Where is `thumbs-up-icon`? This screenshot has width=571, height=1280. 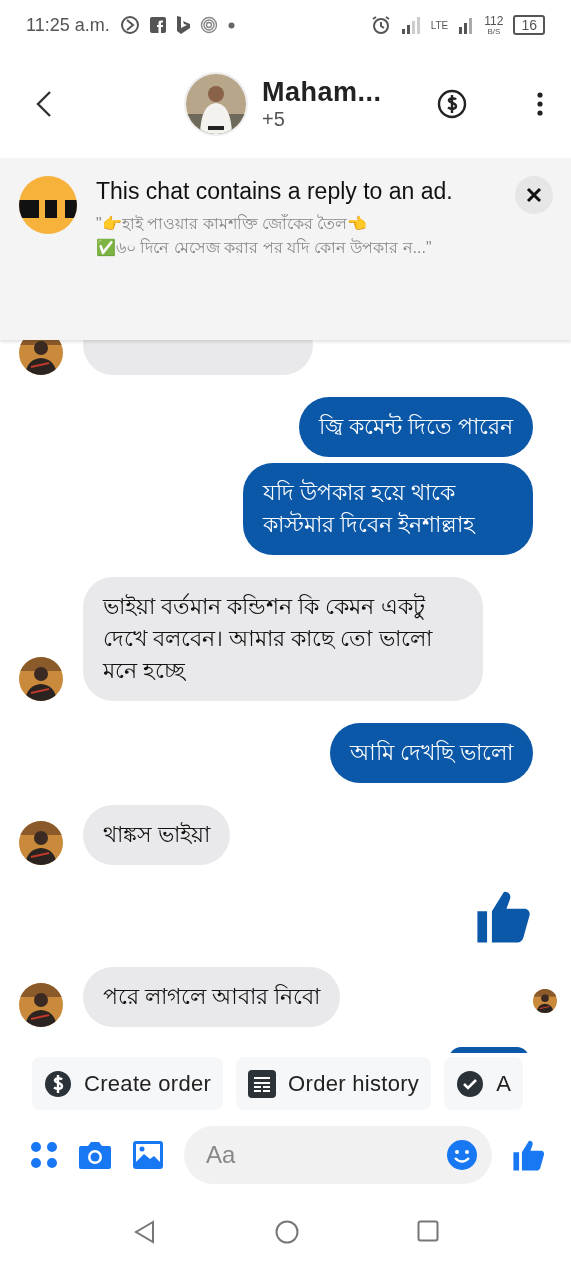 thumbs-up-icon is located at coordinates (529, 1155).